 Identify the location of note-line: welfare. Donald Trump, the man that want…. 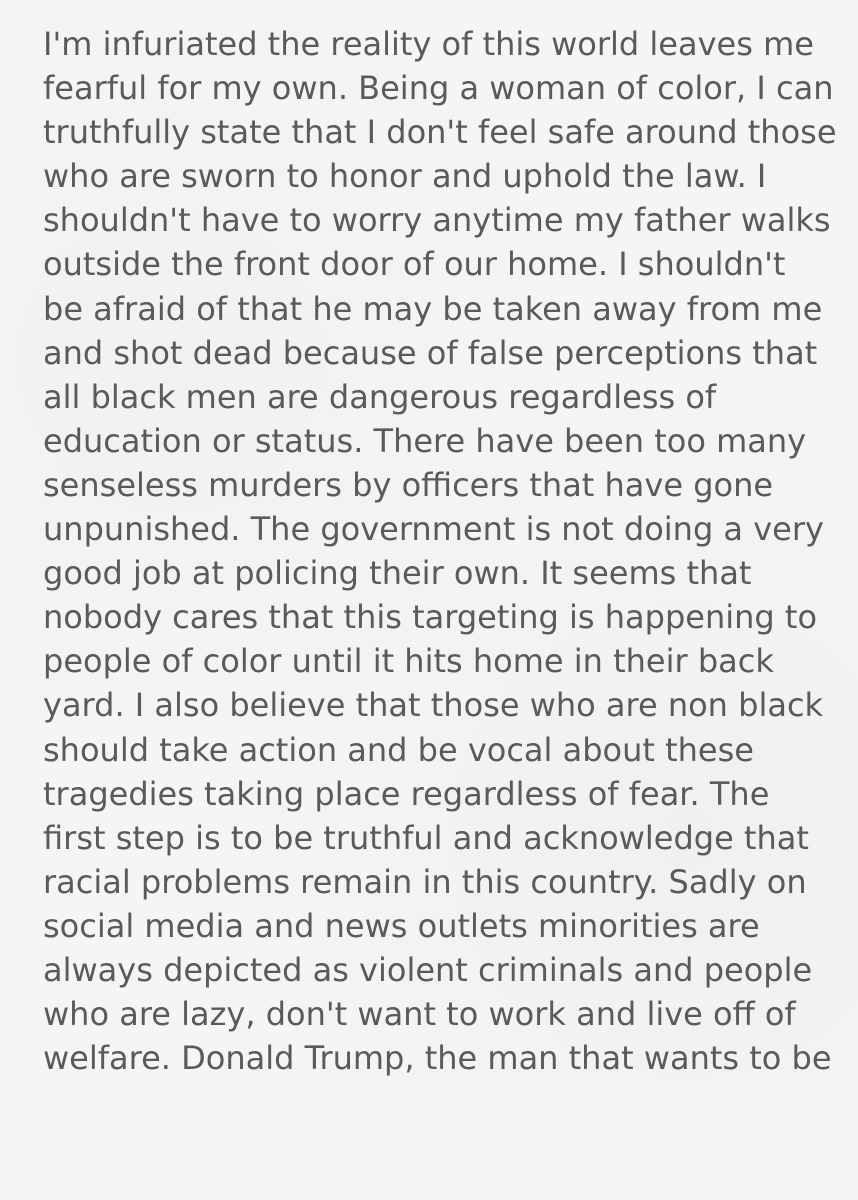
(437, 1058).